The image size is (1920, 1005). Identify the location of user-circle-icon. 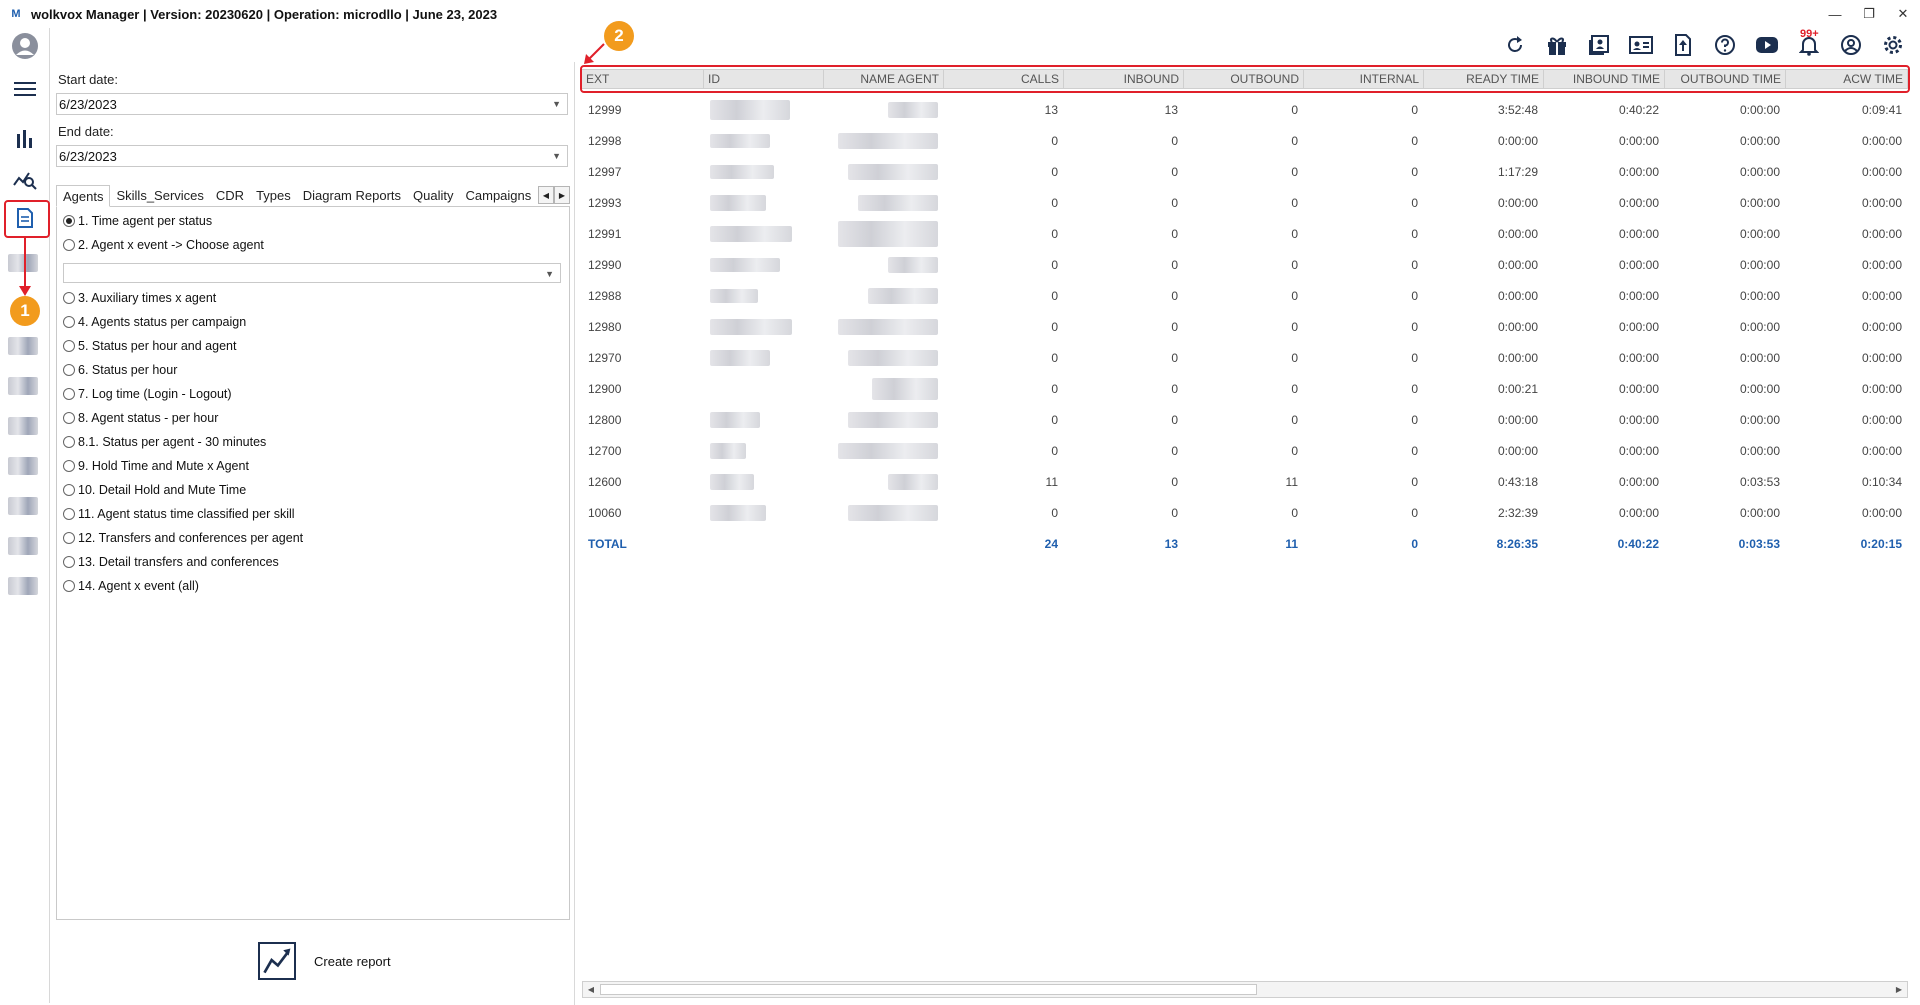
(1851, 45).